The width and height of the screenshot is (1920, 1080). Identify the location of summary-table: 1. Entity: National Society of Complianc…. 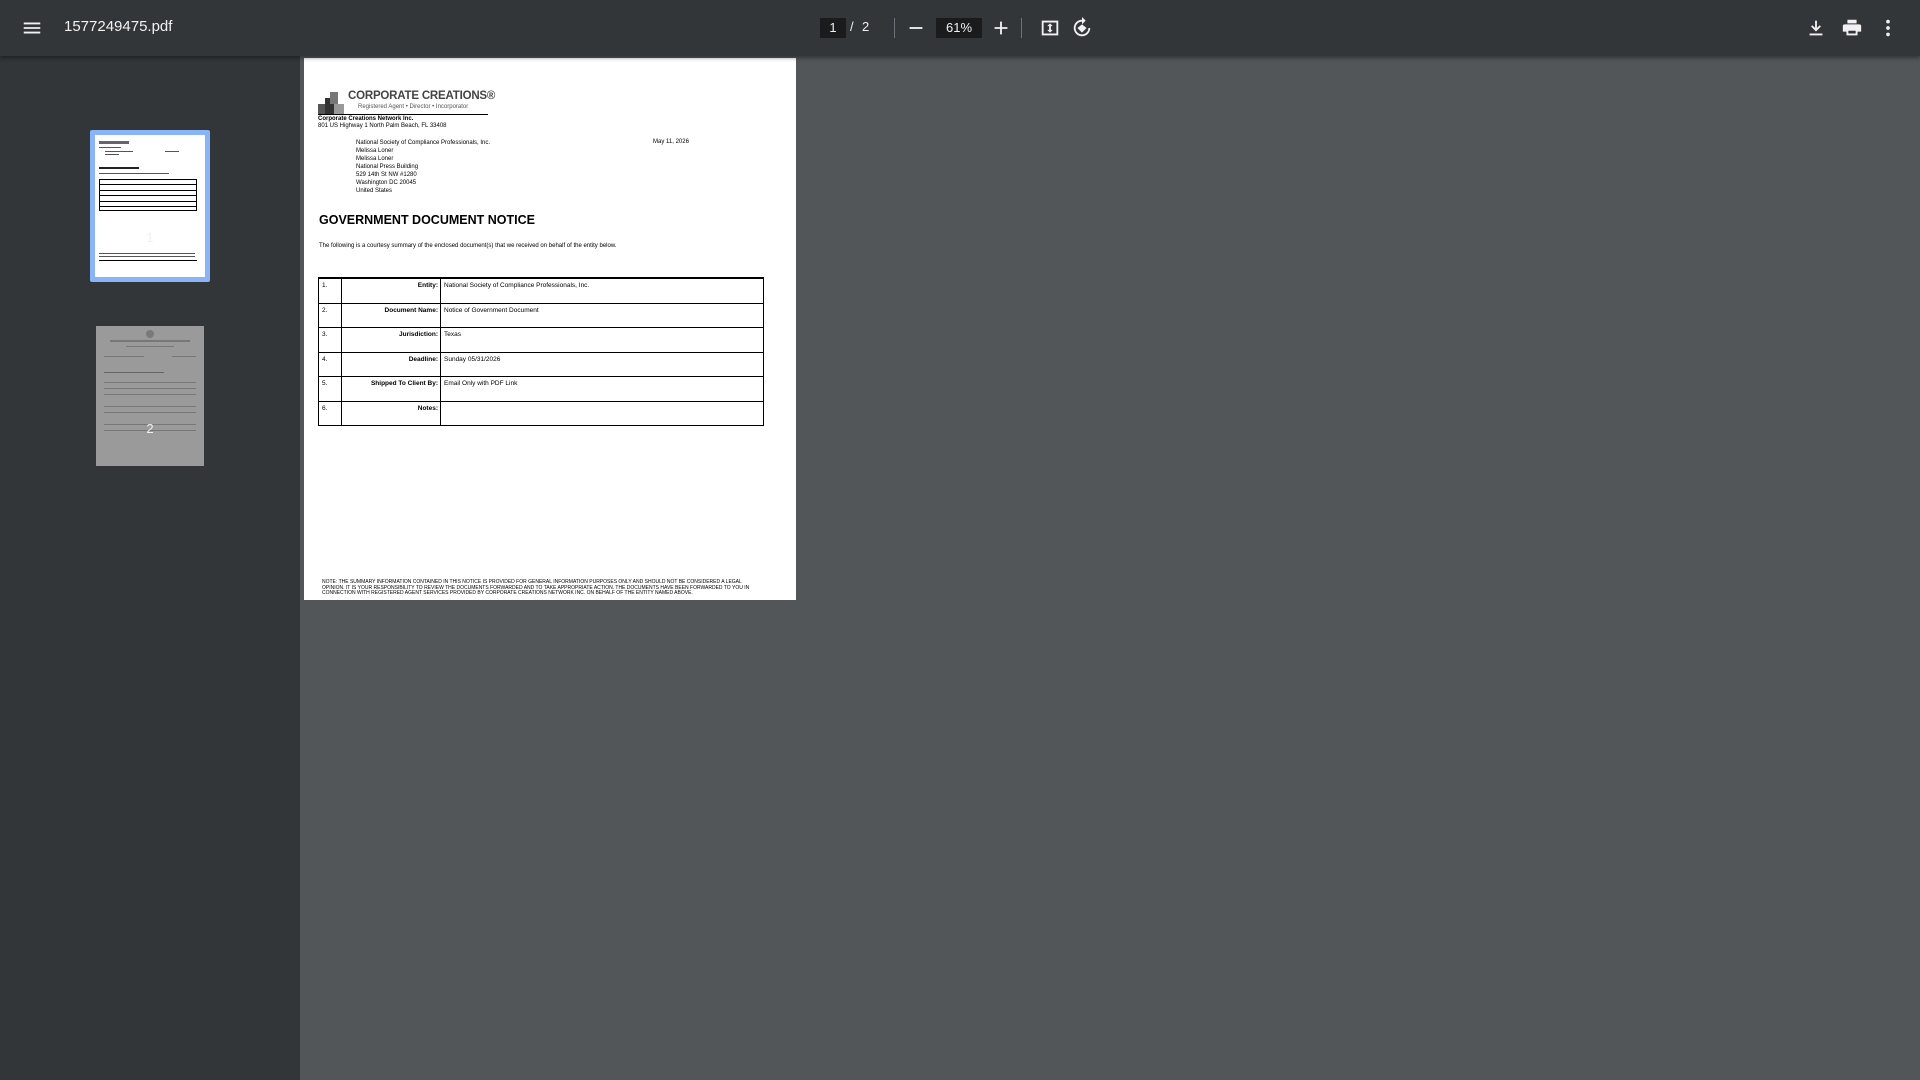
(541, 351).